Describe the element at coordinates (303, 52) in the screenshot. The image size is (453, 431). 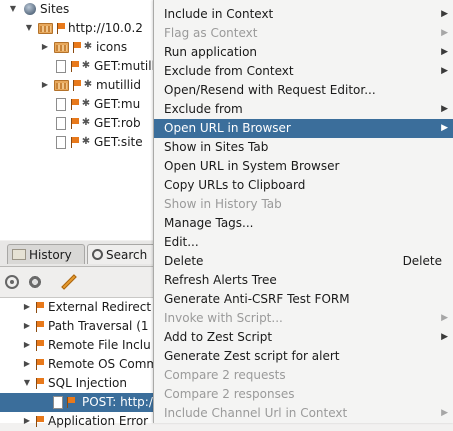
I see `menu-item-run-application: Run application ▶` at that location.